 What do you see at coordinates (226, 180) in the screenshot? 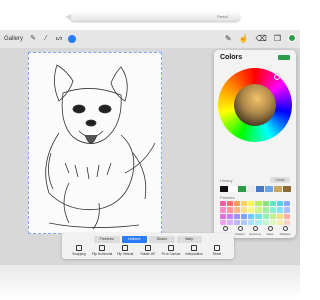
I see `history-label: History` at bounding box center [226, 180].